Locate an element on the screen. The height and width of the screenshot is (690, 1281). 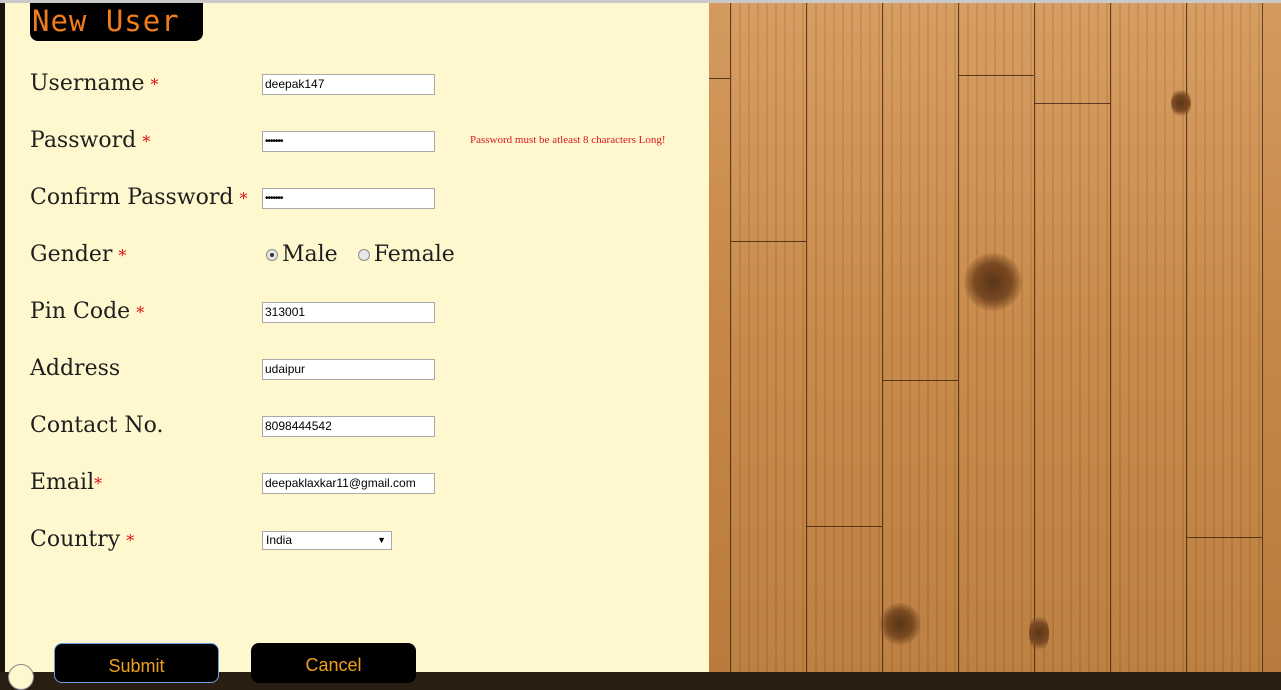
female-radio-button is located at coordinates (363, 254).